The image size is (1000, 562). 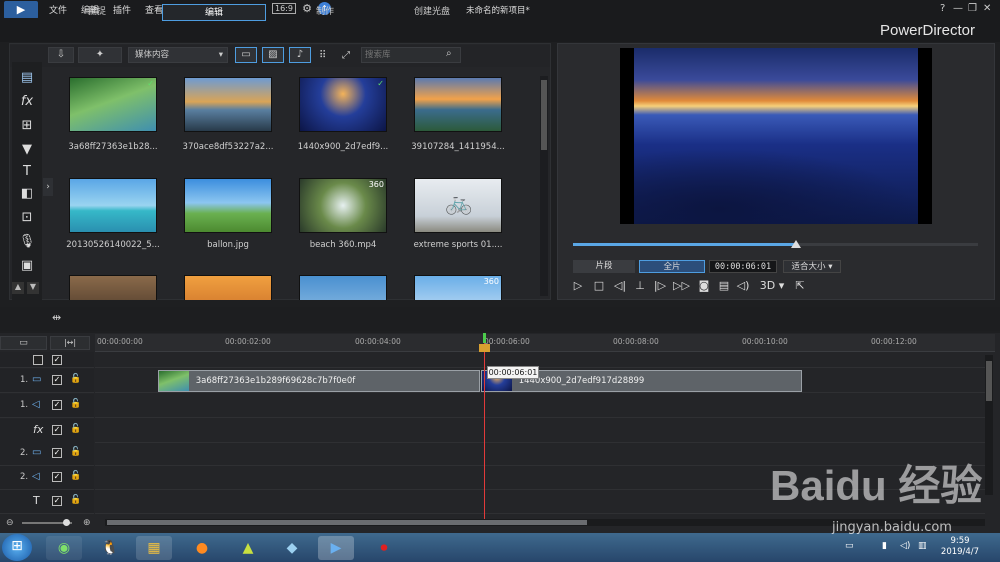 I want to click on playhead-marker, so click(x=484, y=348).